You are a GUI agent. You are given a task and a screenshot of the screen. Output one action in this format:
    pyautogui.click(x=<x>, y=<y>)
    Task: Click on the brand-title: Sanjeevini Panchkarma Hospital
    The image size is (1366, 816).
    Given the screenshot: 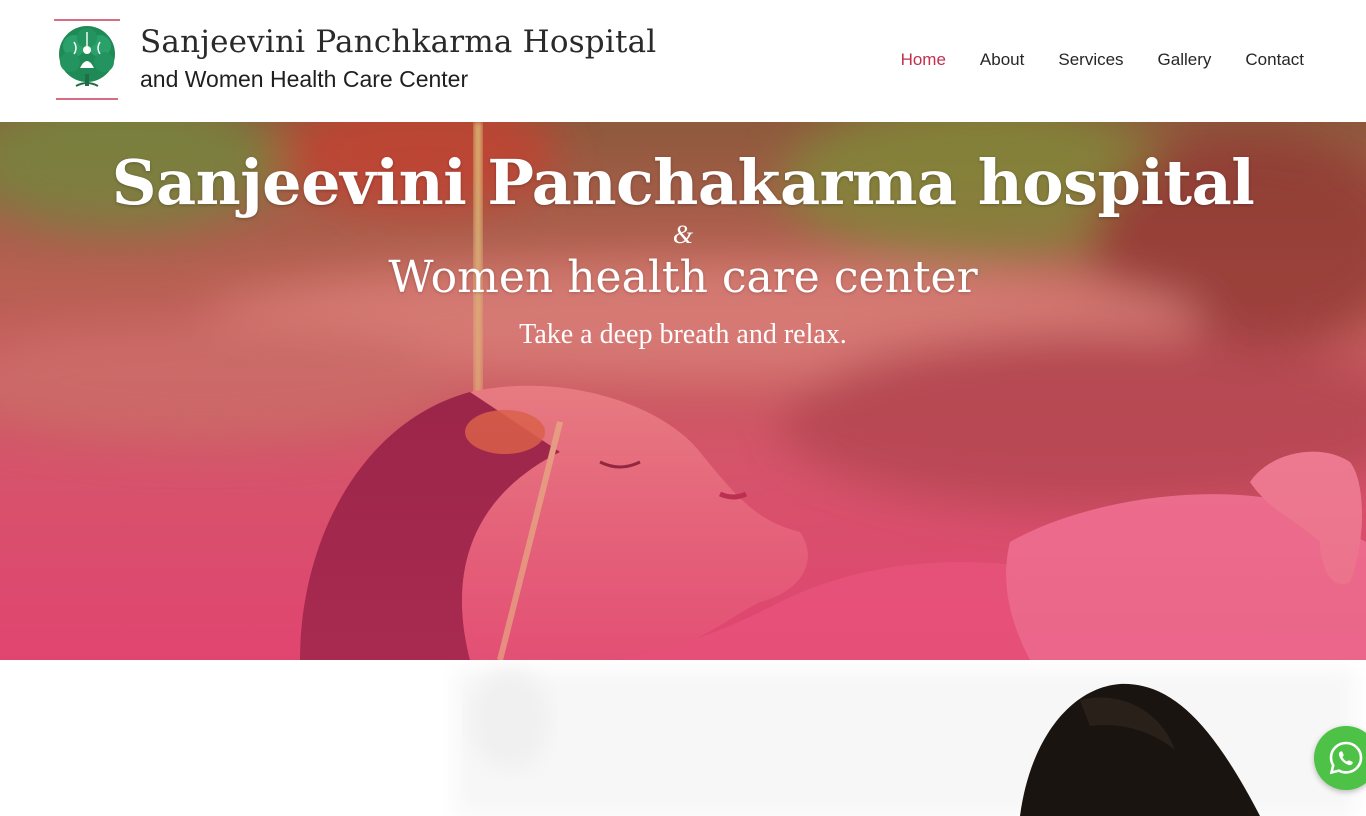 What is the action you would take?
    pyautogui.click(x=398, y=42)
    